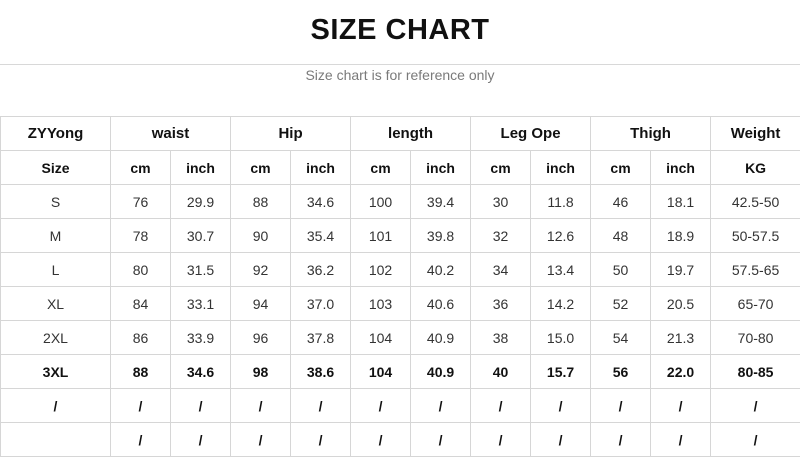  I want to click on value-cell: 14.2, so click(561, 304).